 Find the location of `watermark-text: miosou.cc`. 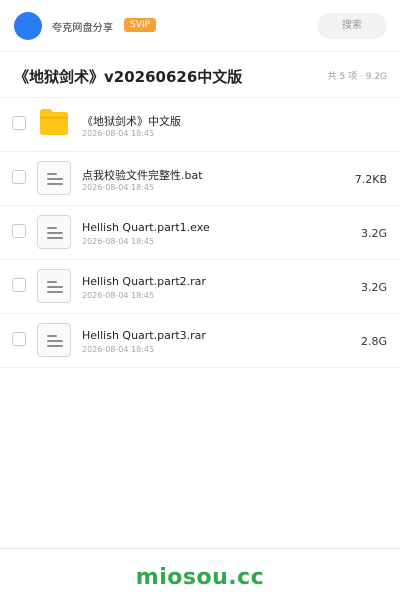

watermark-text: miosou.cc is located at coordinates (200, 577).